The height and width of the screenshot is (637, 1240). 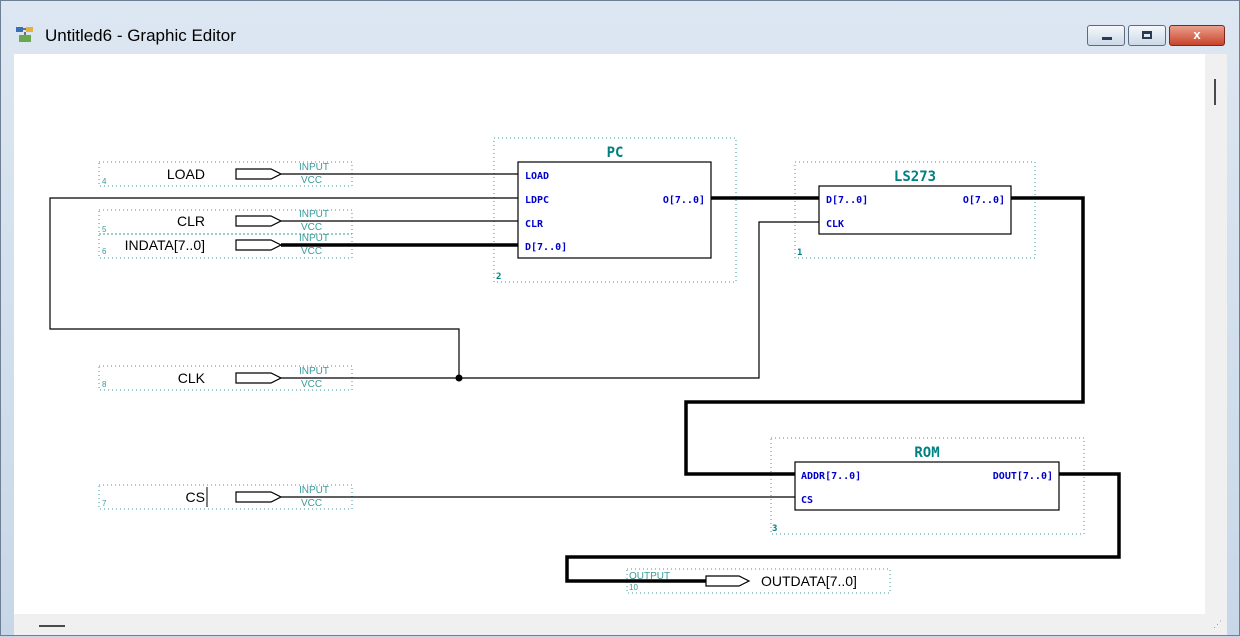 I want to click on block-number: 1, so click(x=799, y=253).